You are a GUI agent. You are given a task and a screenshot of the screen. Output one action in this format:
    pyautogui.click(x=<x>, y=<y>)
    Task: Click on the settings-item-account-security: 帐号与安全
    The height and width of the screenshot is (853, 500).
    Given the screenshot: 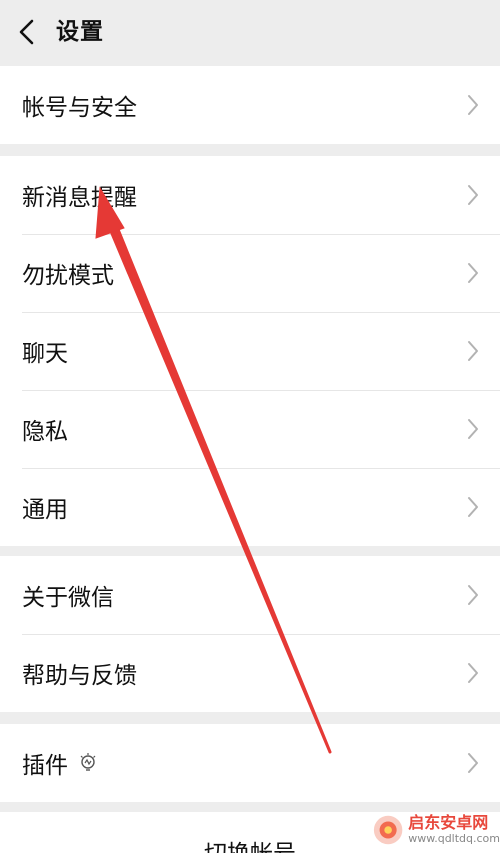 What is the action you would take?
    pyautogui.click(x=250, y=105)
    